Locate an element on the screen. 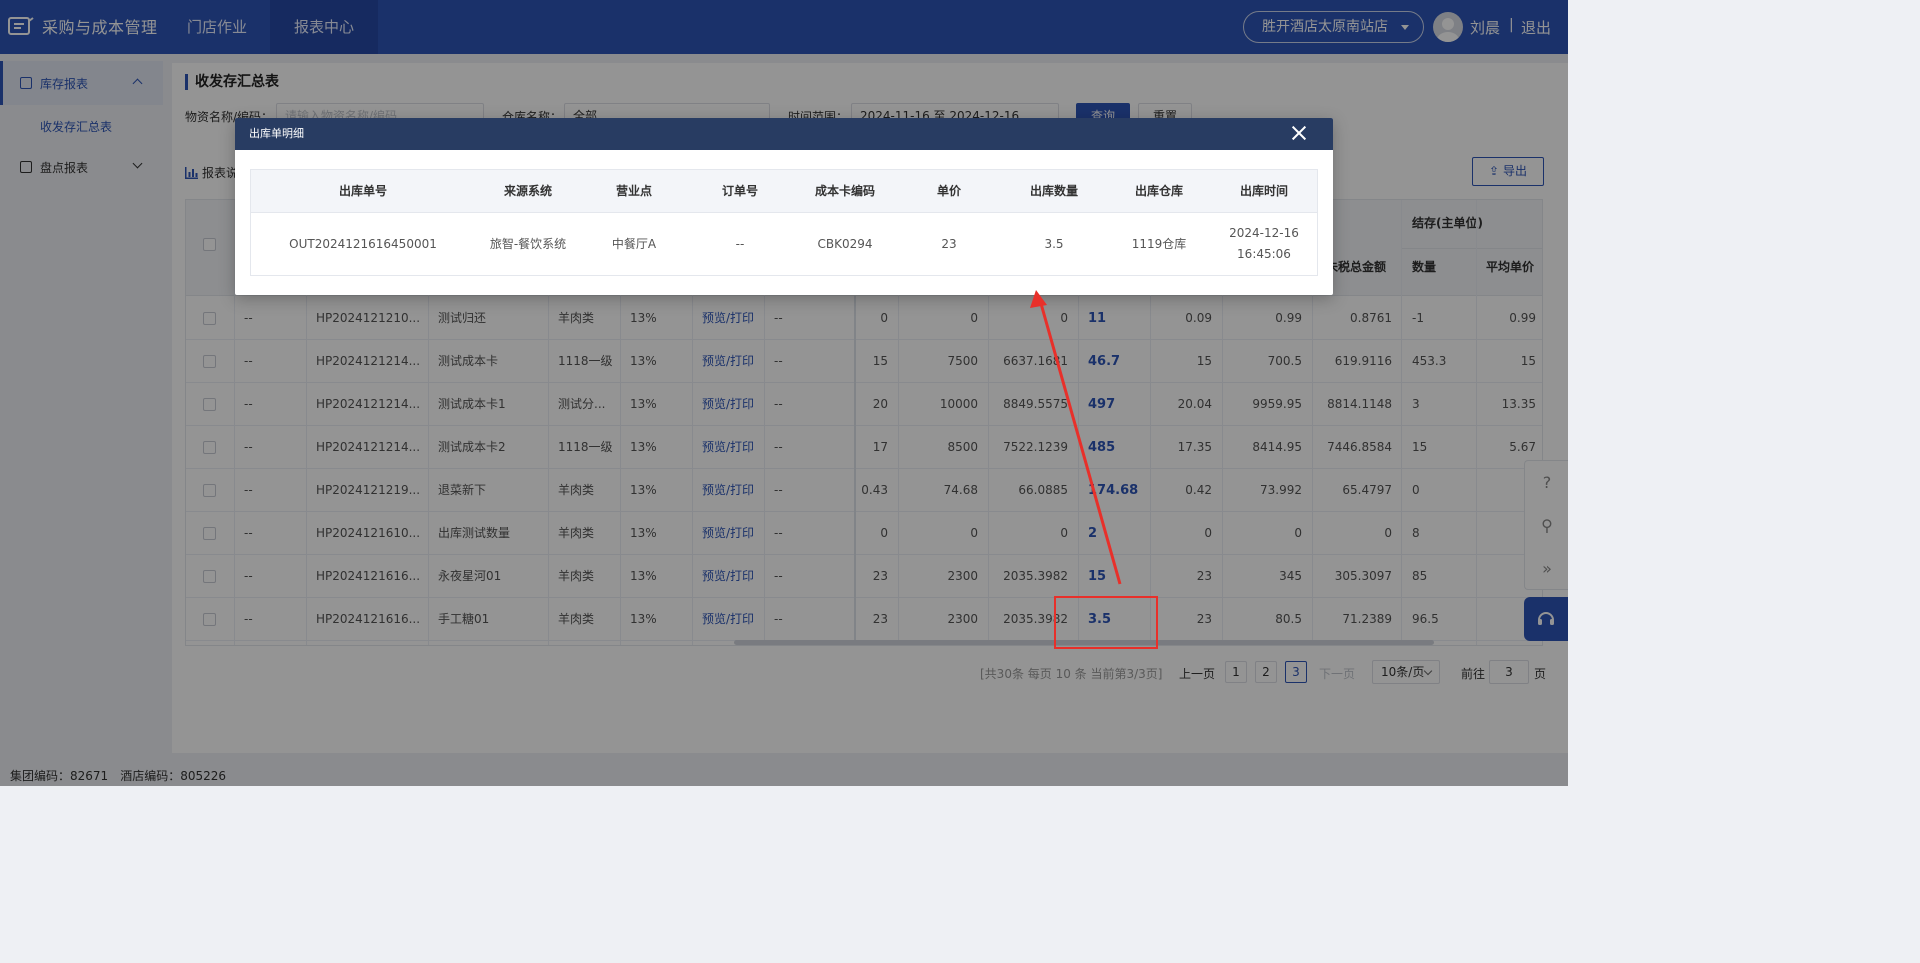  modal-cell: -- is located at coordinates (740, 243).